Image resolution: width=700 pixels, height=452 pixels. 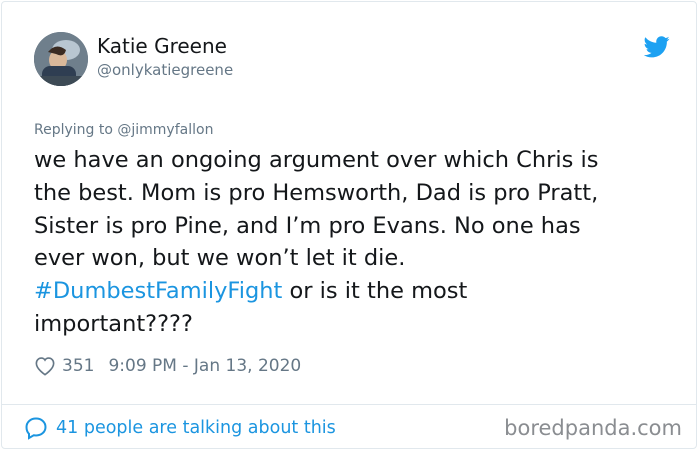 I want to click on tweet-text-line: important????, so click(x=113, y=323).